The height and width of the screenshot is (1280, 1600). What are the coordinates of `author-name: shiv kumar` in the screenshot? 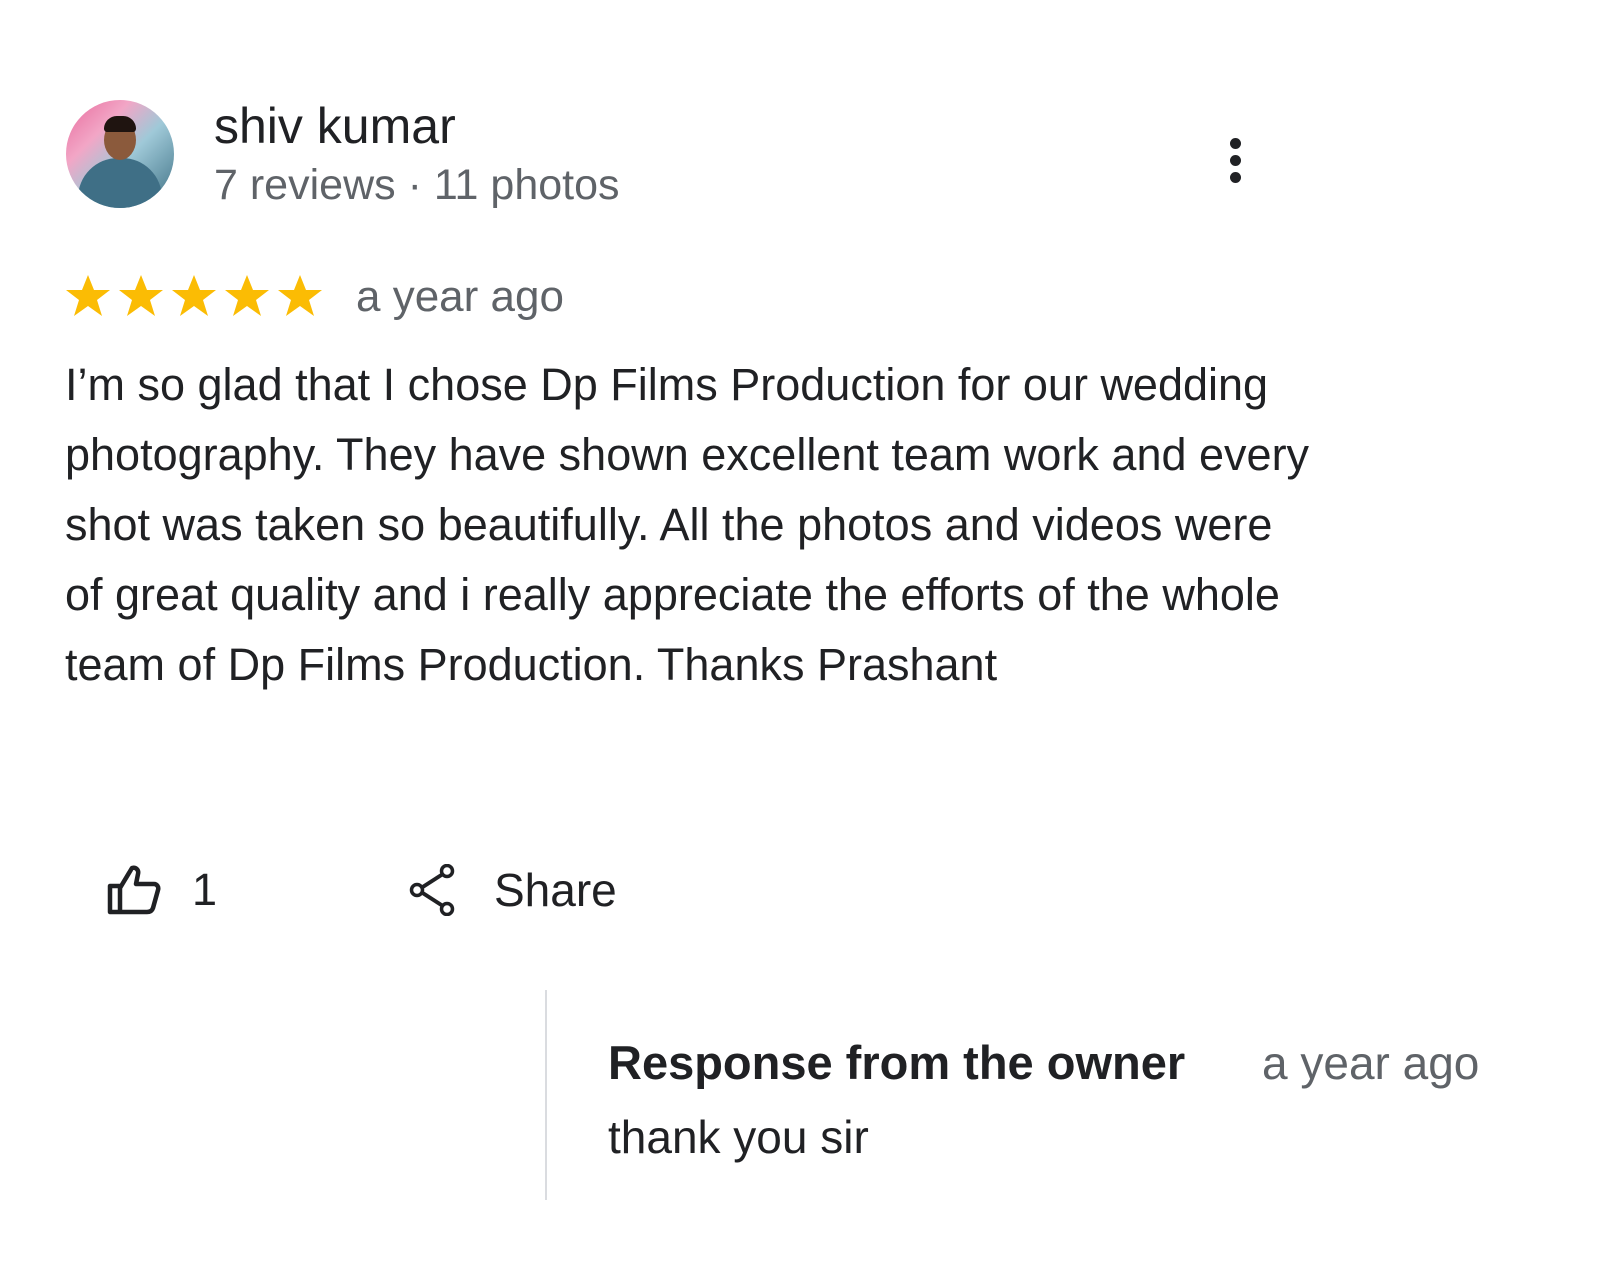 It's located at (335, 126).